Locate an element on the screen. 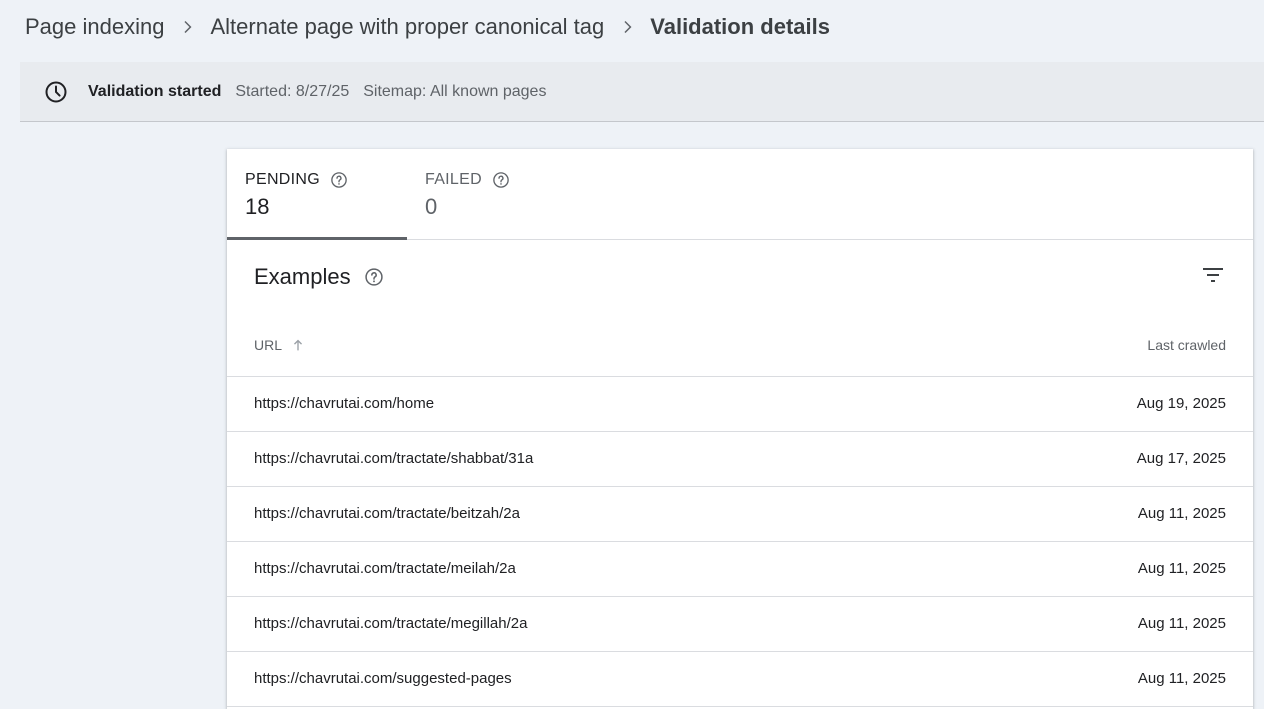 This screenshot has height=709, width=1264. tab-failed-count: 0 is located at coordinates (431, 206).